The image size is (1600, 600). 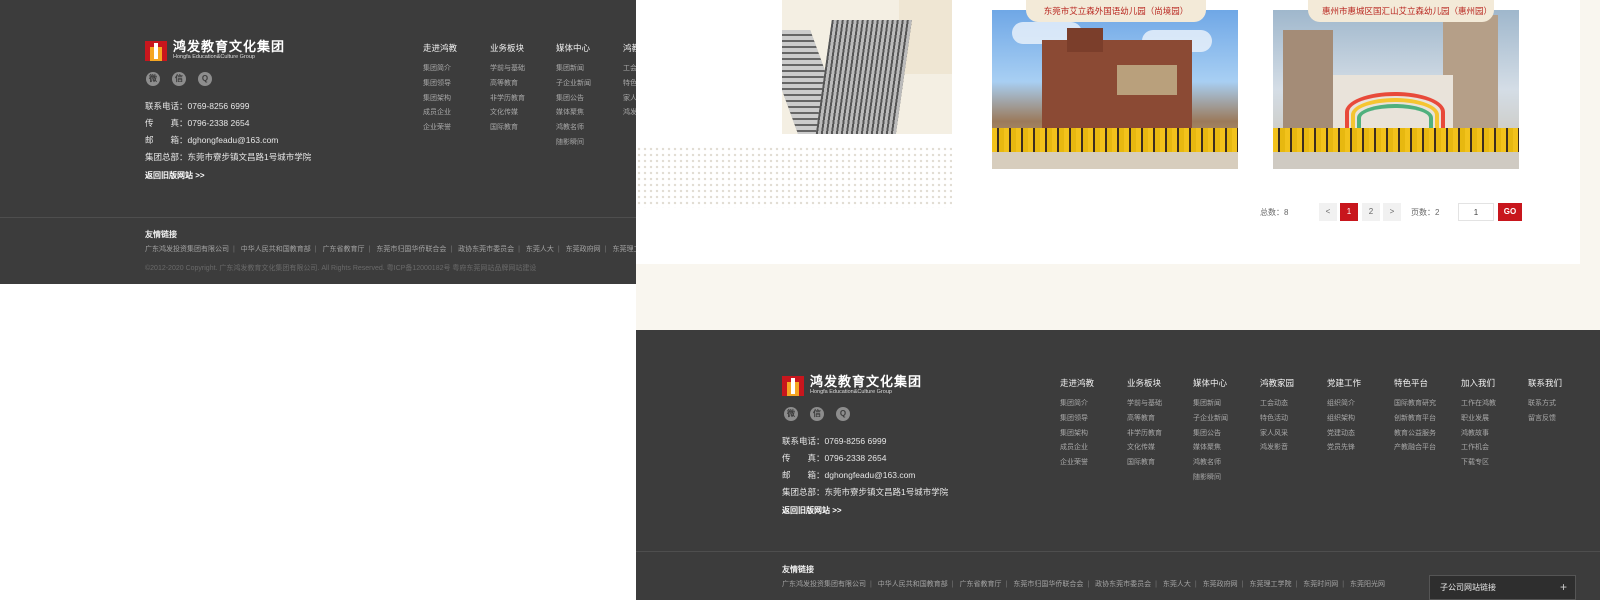 What do you see at coordinates (1558, 404) in the screenshot?
I see `nav-link: 联系方式` at bounding box center [1558, 404].